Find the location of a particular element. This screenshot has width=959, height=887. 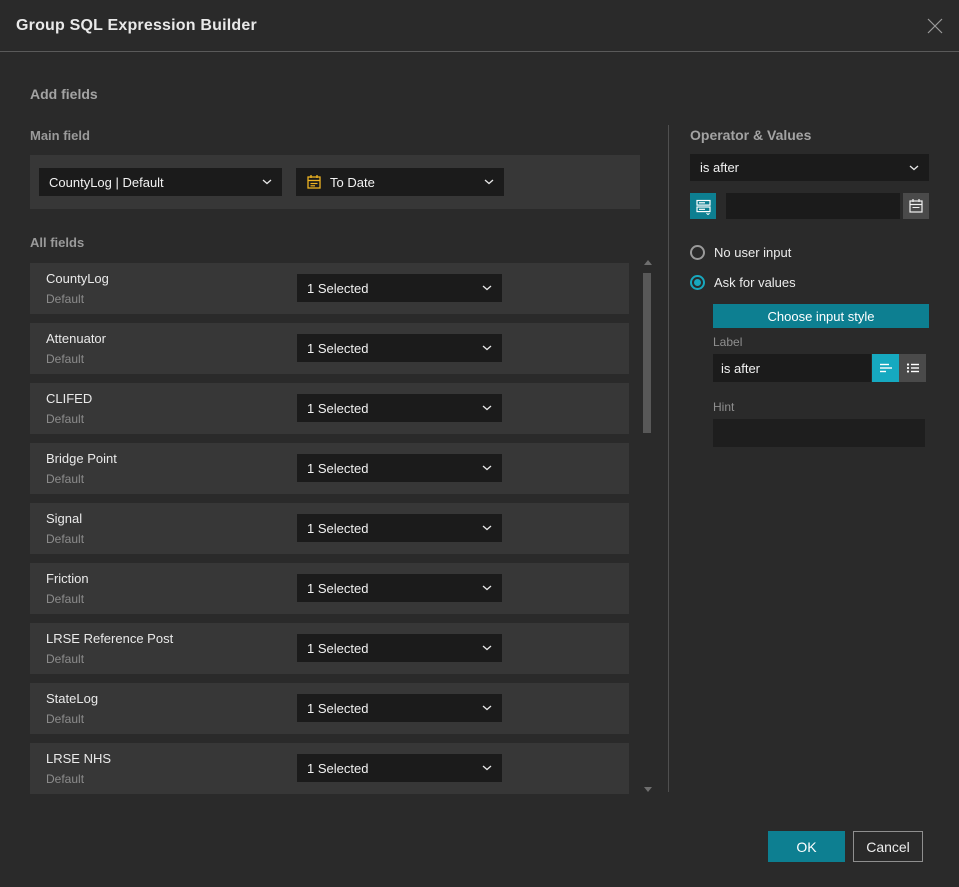

title-bar: Group SQL Expression Builder is located at coordinates (479, 26).